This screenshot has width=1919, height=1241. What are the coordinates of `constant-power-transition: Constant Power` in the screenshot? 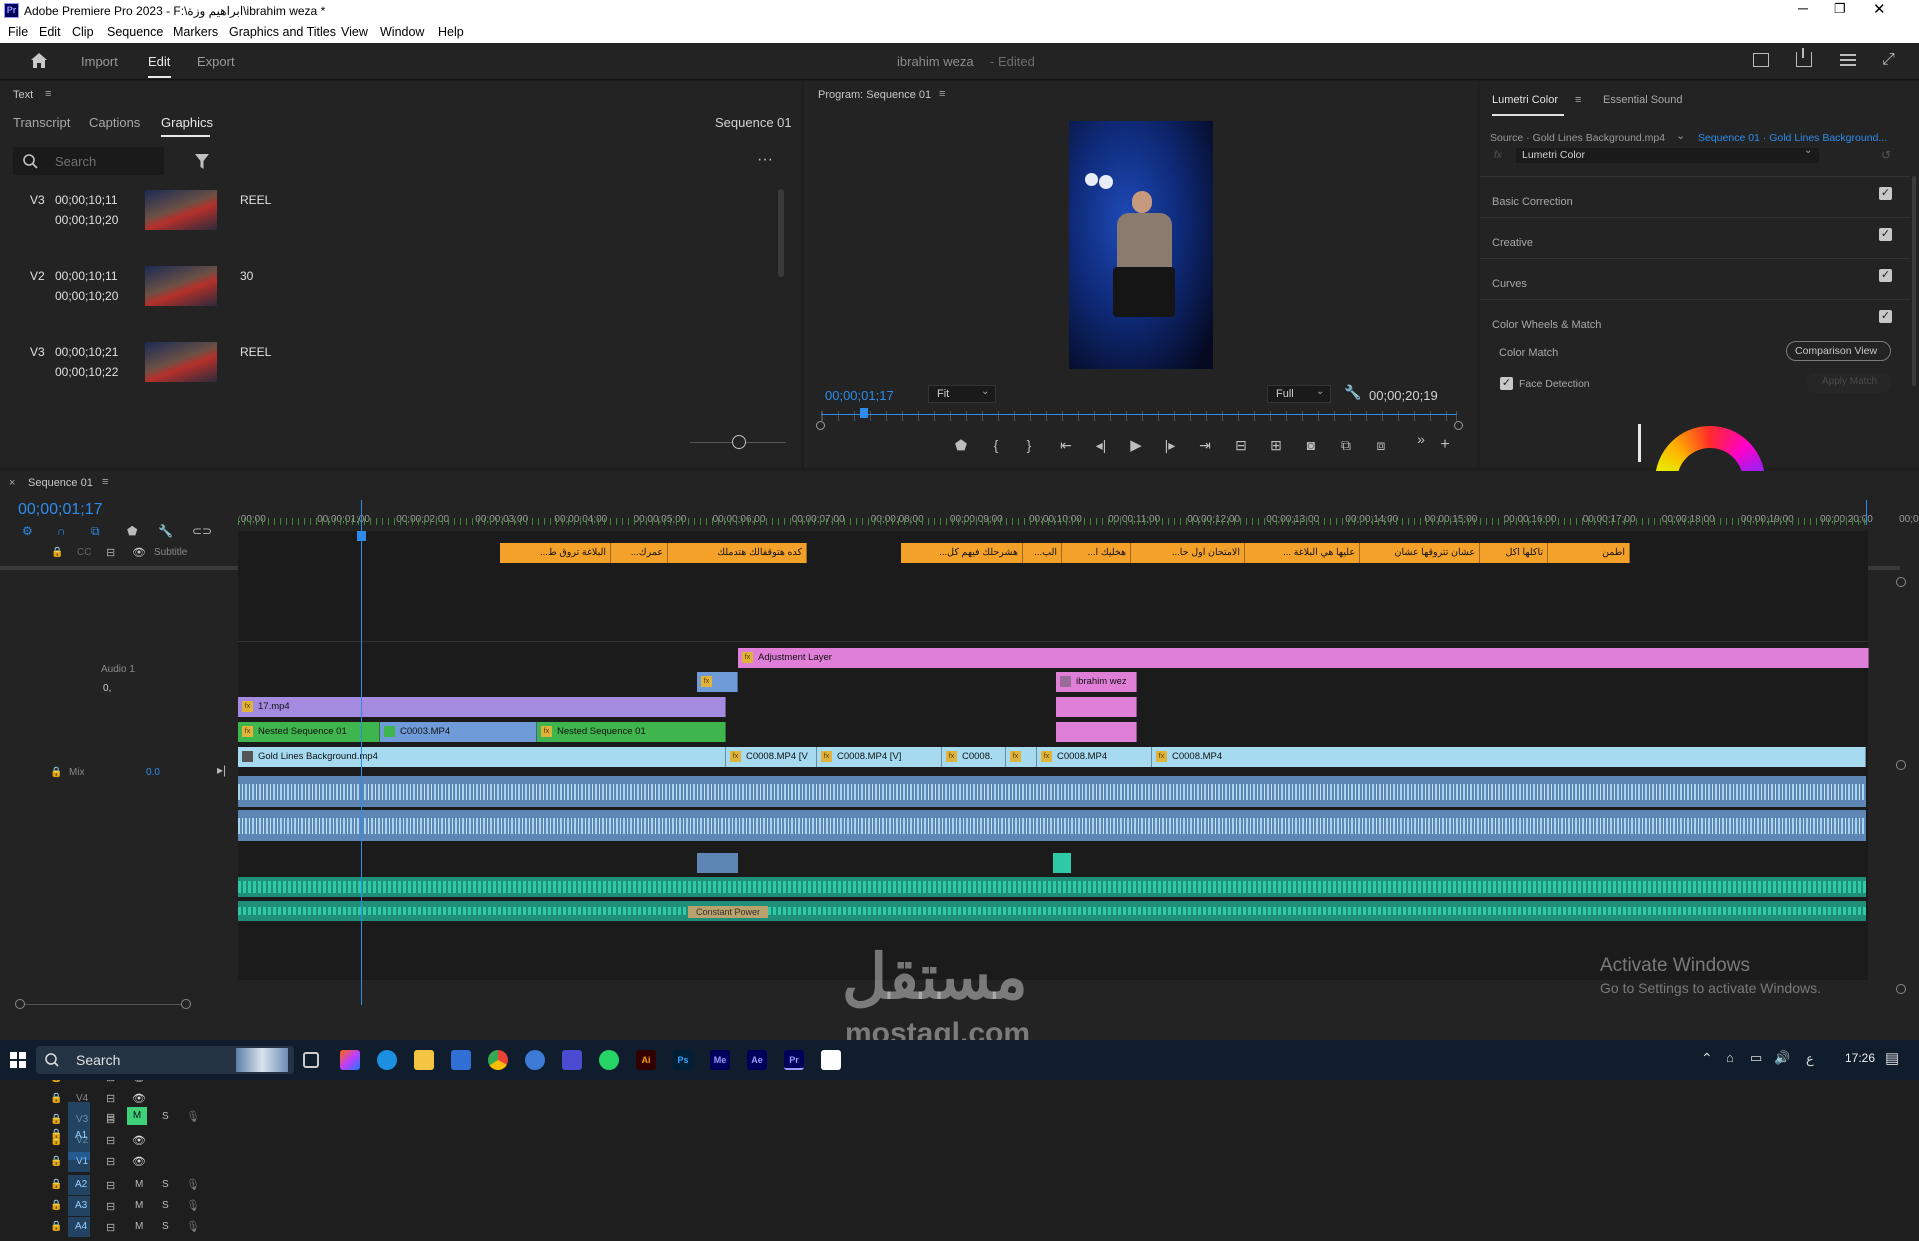 It's located at (728, 912).